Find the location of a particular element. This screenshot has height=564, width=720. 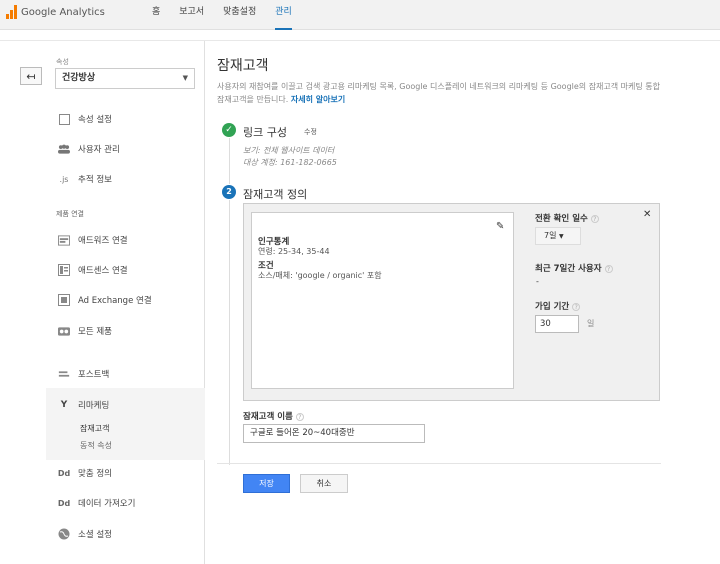

sidebar-item-label: 포스트백 is located at coordinates (94, 375).